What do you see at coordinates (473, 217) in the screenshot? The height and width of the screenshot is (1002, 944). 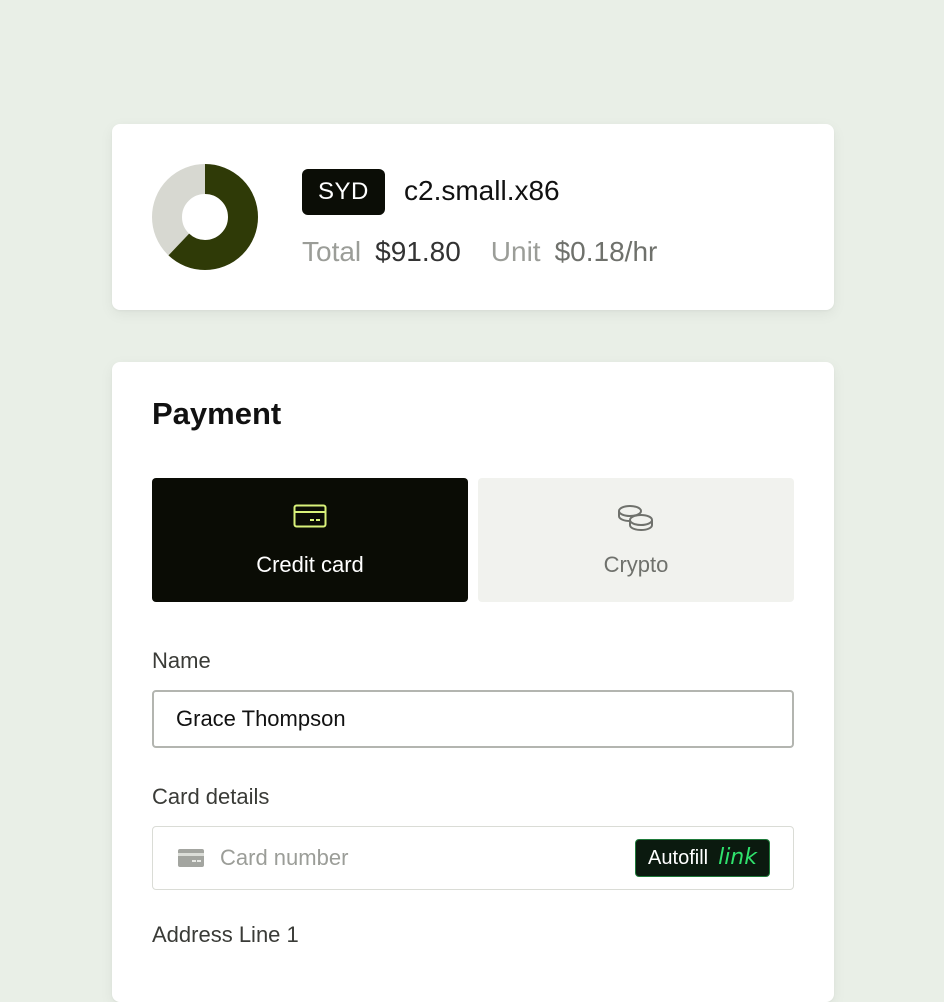 I see `order-summary-card: SYD c2.small.x86 Total $91.80 Unit $0.18/hr` at bounding box center [473, 217].